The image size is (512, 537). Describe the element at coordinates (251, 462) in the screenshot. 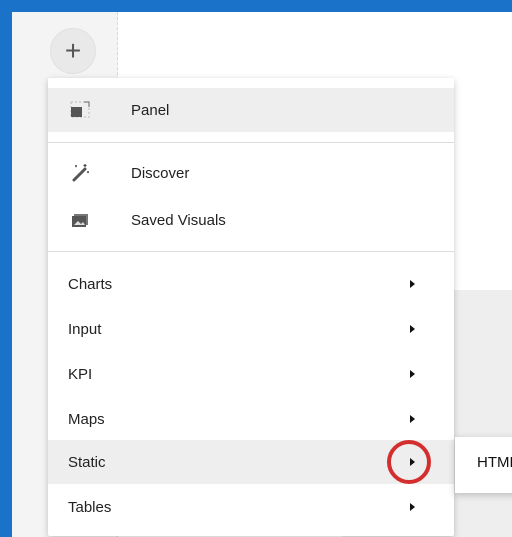

I see `menu-item-static: Static` at that location.